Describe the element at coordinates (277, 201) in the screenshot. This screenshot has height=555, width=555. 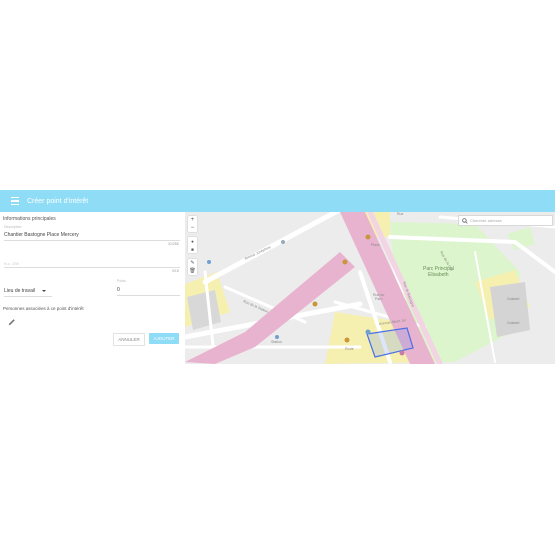
I see `app-header: Créer point d'intérêt` at that location.